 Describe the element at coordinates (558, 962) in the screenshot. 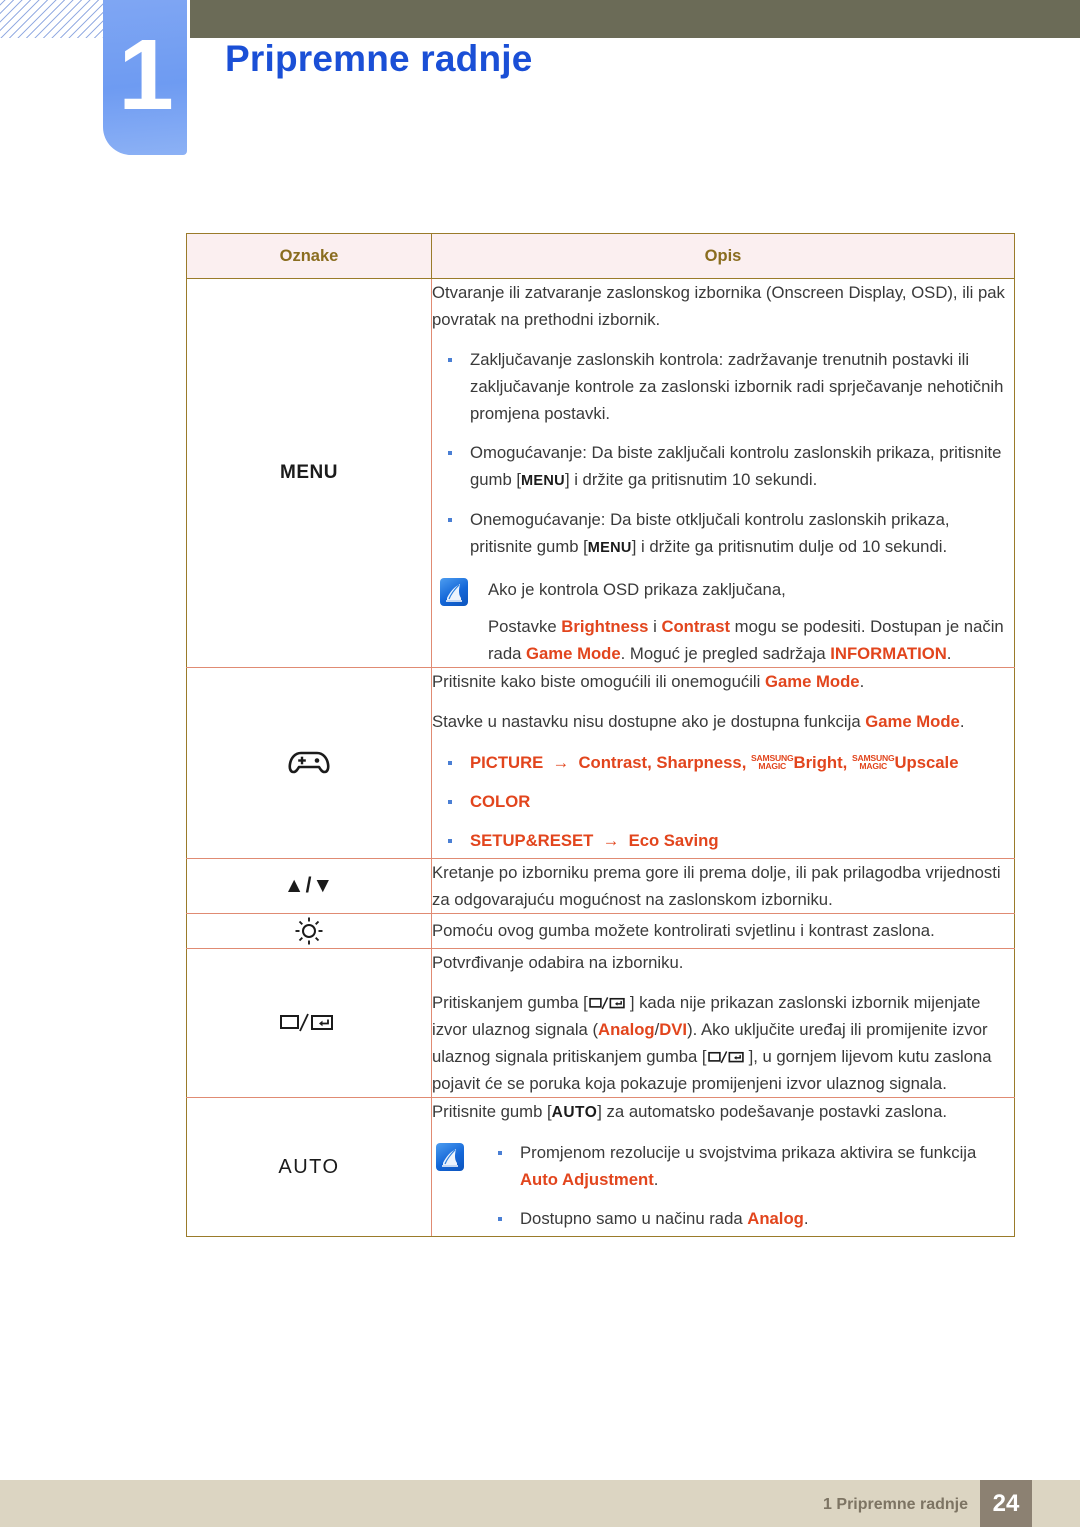

I see `enter-description: Potvrđivanje odabira na izborniku.` at that location.